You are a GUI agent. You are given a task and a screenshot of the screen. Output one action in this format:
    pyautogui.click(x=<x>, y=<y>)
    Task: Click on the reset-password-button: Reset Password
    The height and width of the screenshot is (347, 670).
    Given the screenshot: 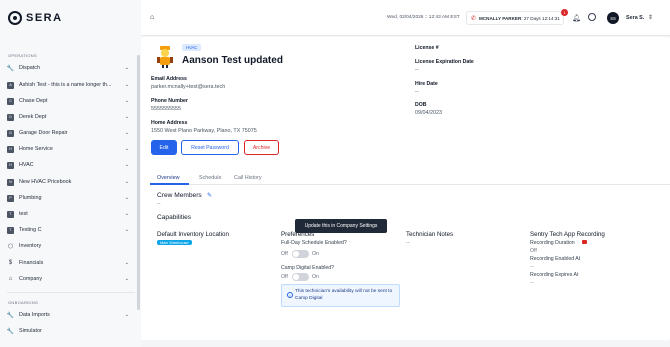 What is the action you would take?
    pyautogui.click(x=210, y=147)
    